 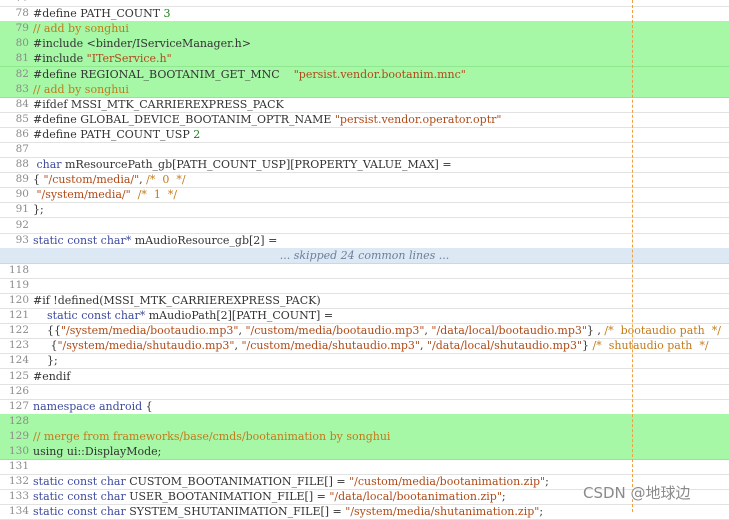 I want to click on line-number: 126, so click(x=18, y=390).